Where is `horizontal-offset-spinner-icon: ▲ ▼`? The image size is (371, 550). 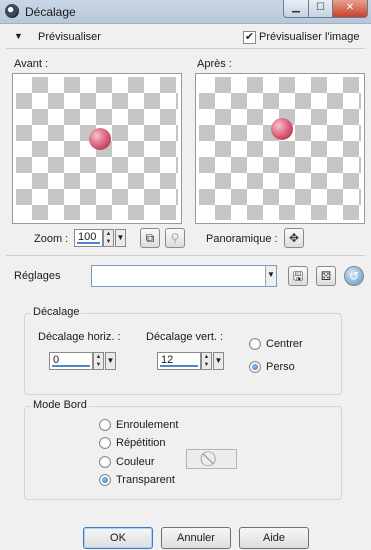 horizontal-offset-spinner-icon: ▲ ▼ is located at coordinates (98, 361).